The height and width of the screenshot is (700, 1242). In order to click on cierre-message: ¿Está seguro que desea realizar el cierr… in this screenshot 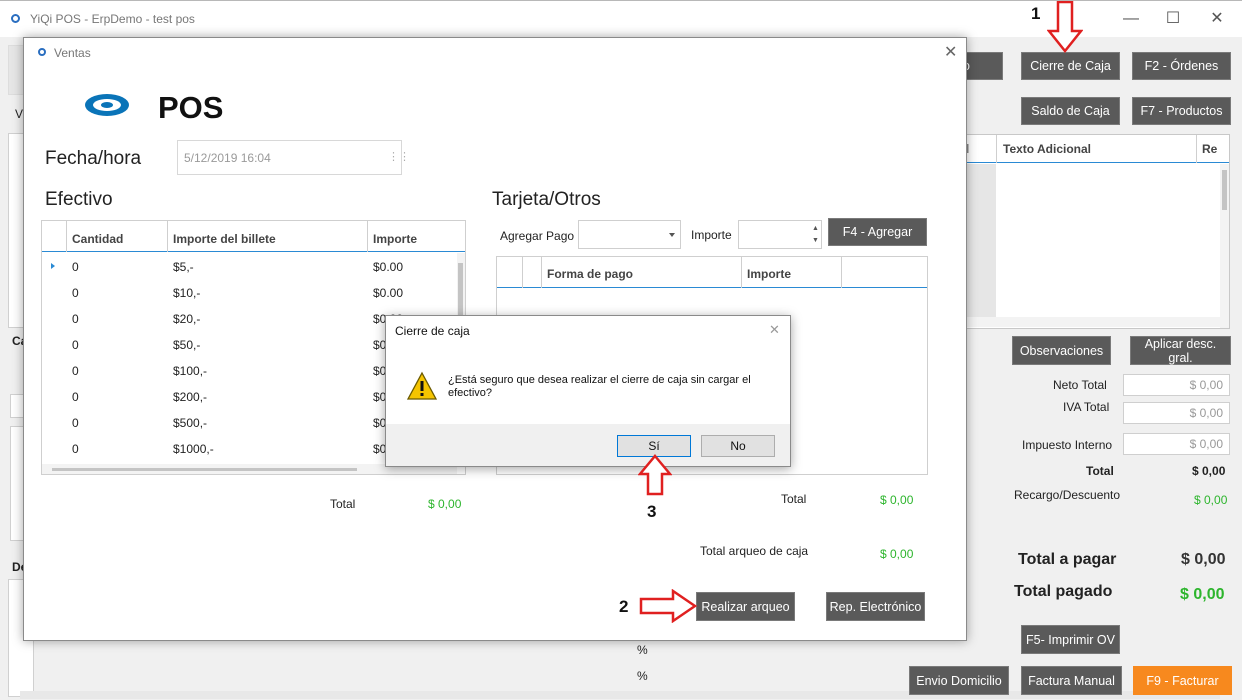, I will do `click(599, 386)`.